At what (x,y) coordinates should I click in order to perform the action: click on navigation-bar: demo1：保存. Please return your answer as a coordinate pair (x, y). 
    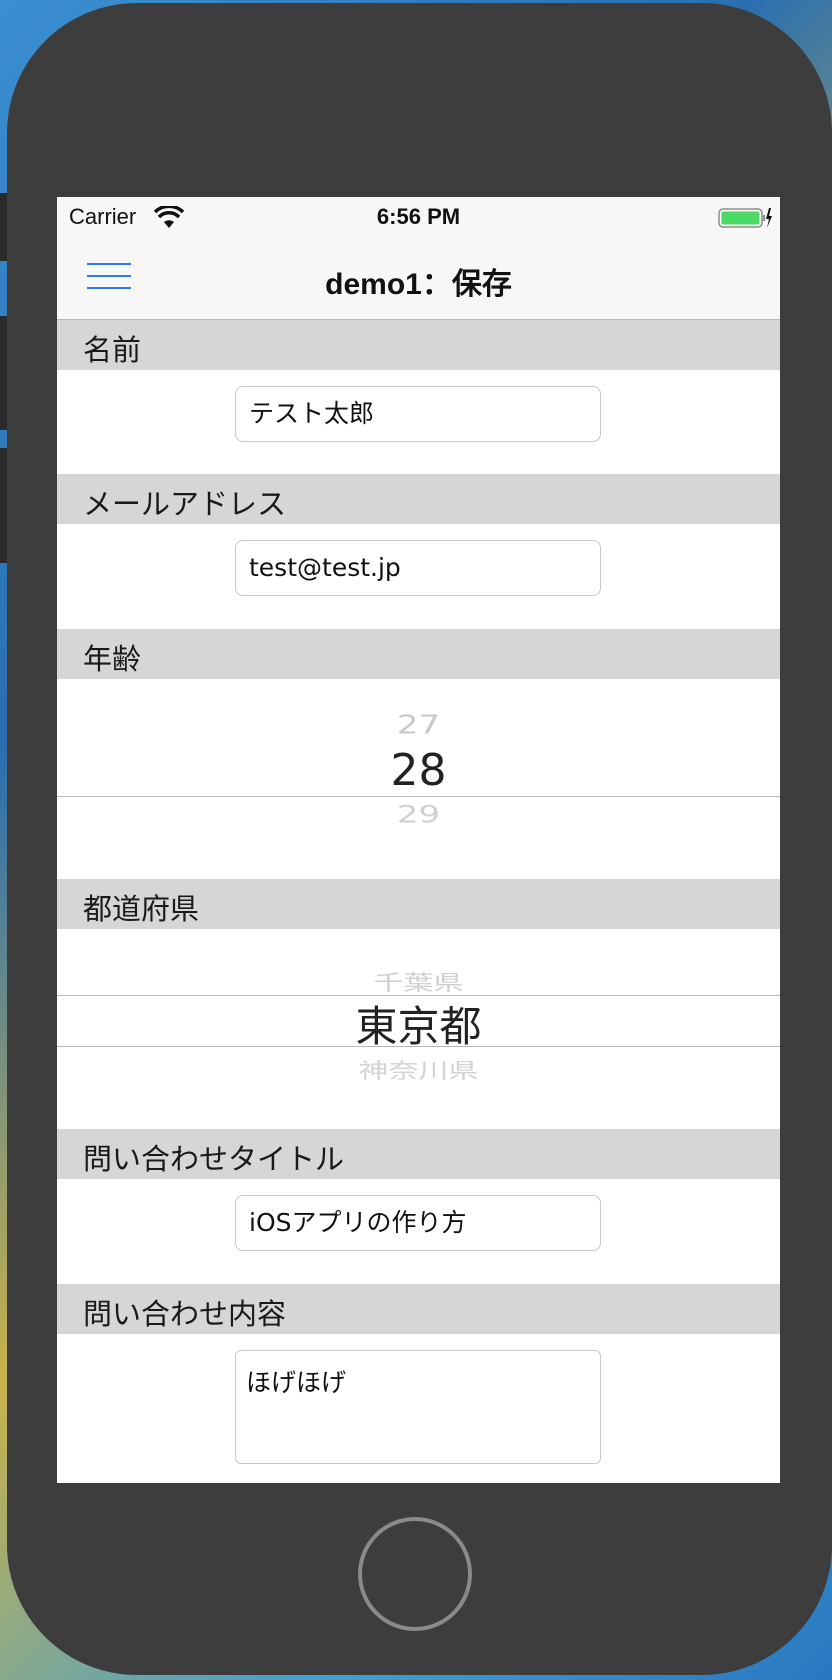
    Looking at the image, I should click on (418, 279).